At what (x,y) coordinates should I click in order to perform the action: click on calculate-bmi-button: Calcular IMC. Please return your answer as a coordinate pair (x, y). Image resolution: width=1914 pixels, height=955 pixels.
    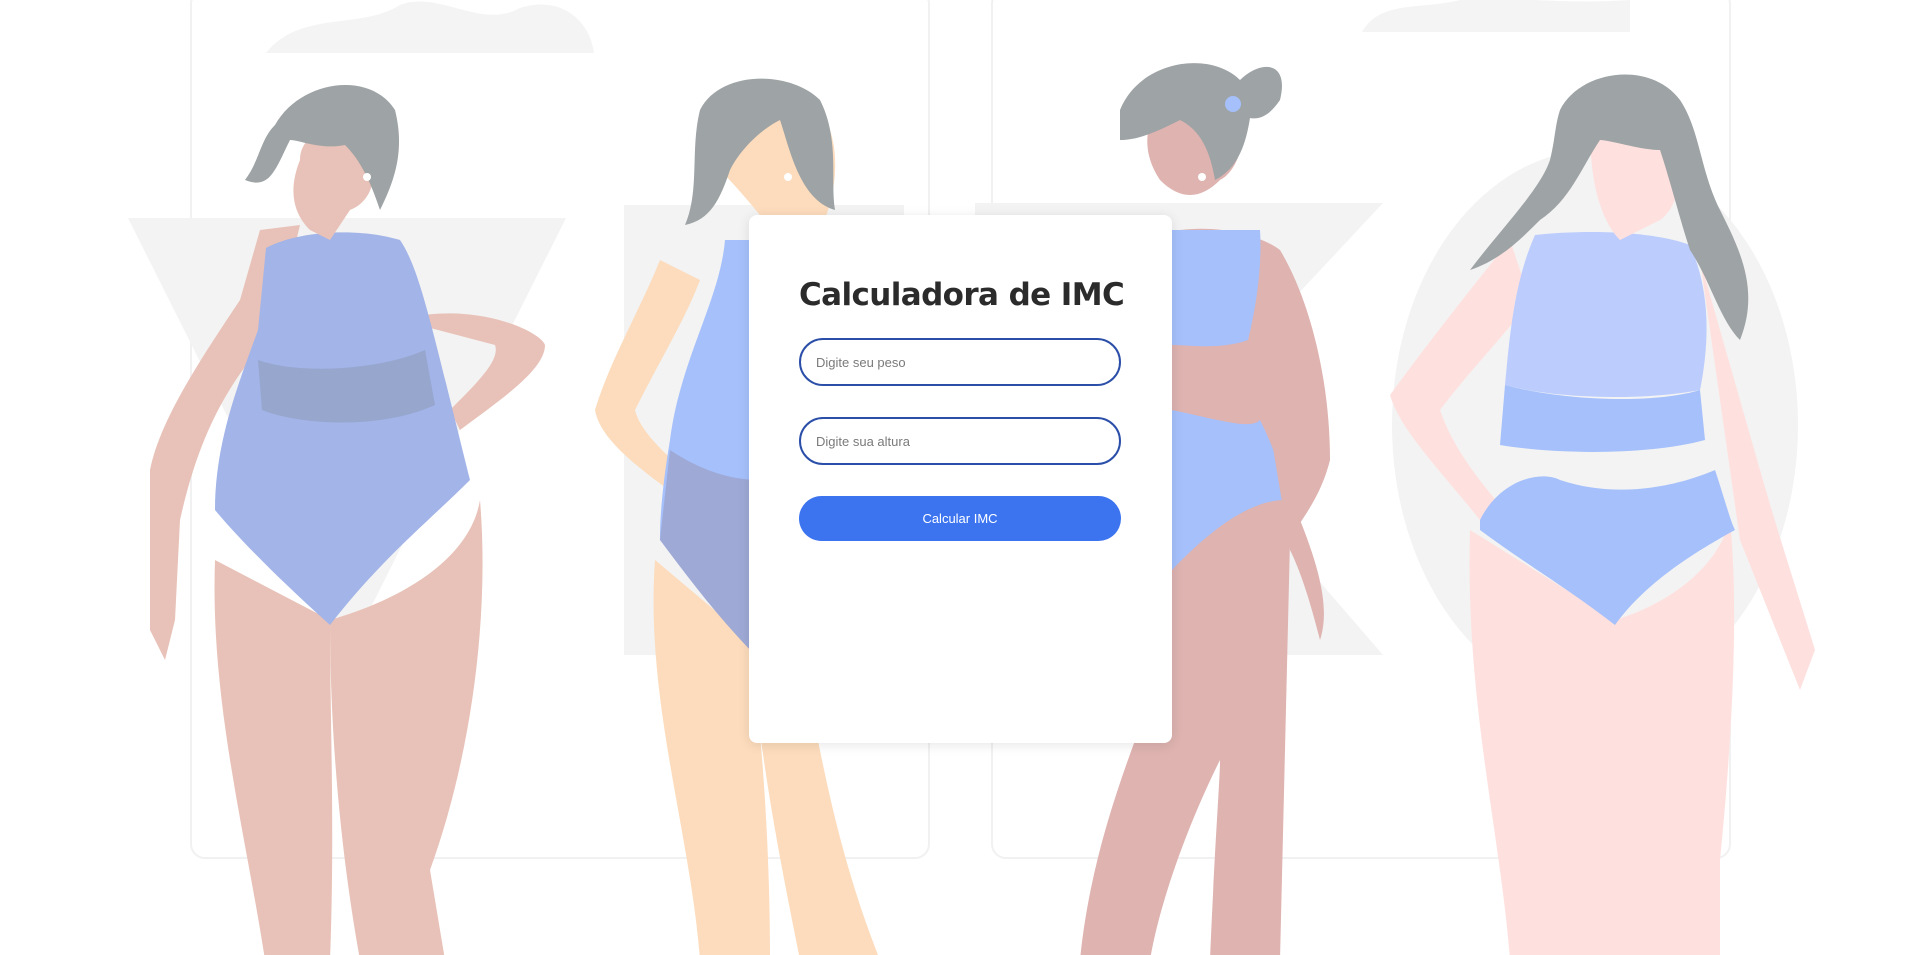
    Looking at the image, I should click on (960, 518).